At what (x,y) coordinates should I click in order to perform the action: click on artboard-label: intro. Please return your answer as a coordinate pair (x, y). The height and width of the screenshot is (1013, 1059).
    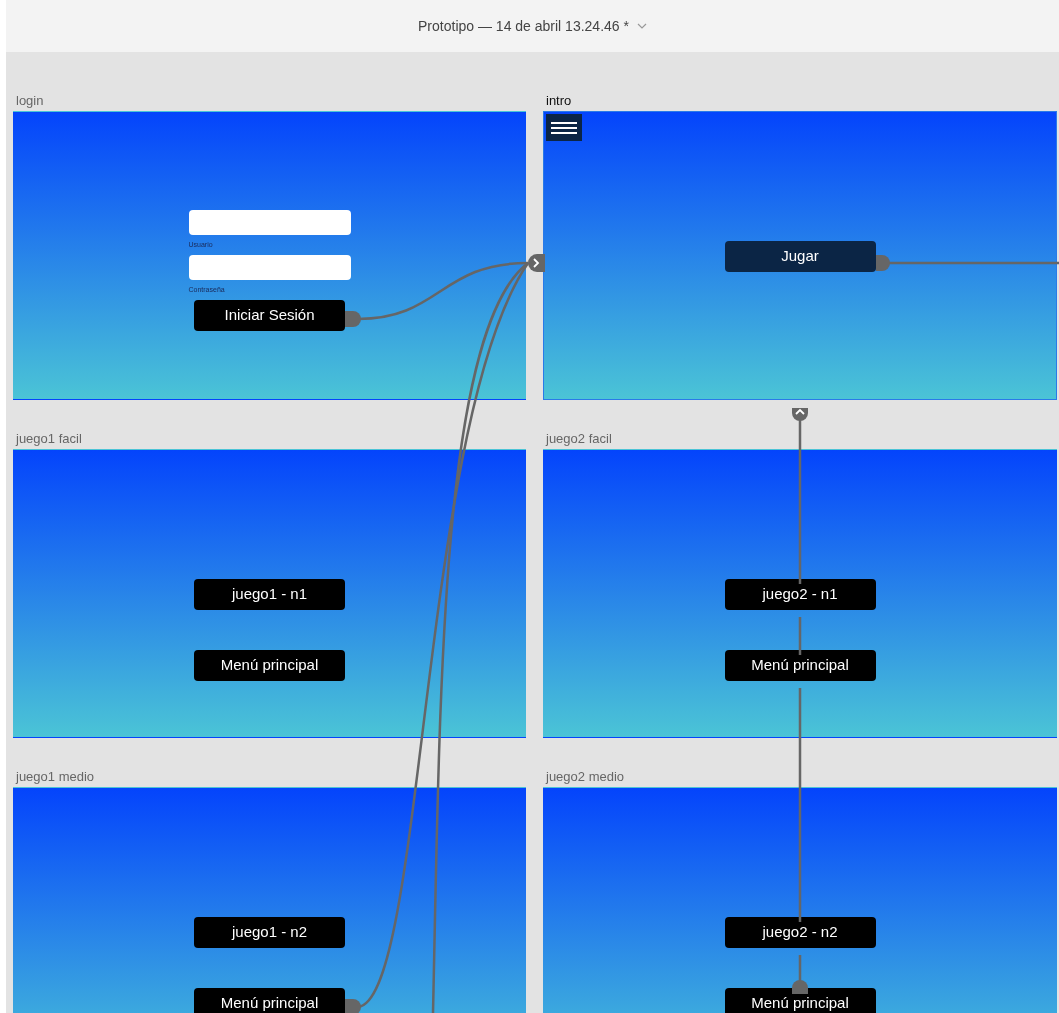
    Looking at the image, I should click on (800, 101).